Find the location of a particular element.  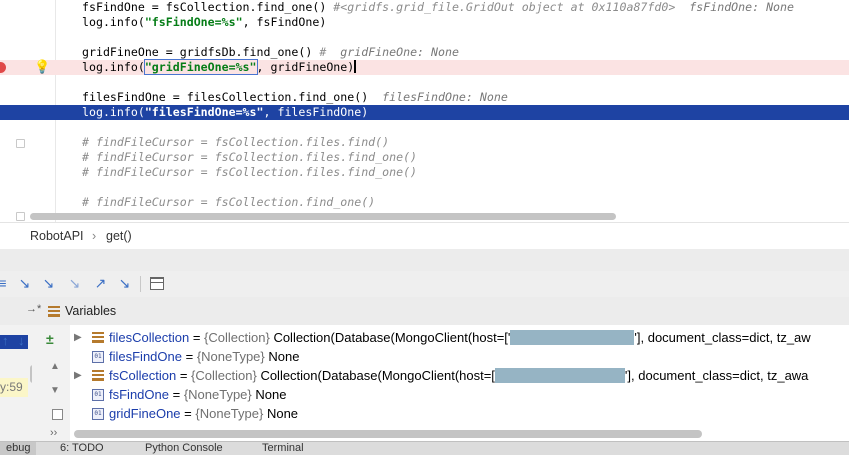

bottom-tool-tabs: ebug 6: TODO Python Console Terminal is located at coordinates (424, 448).